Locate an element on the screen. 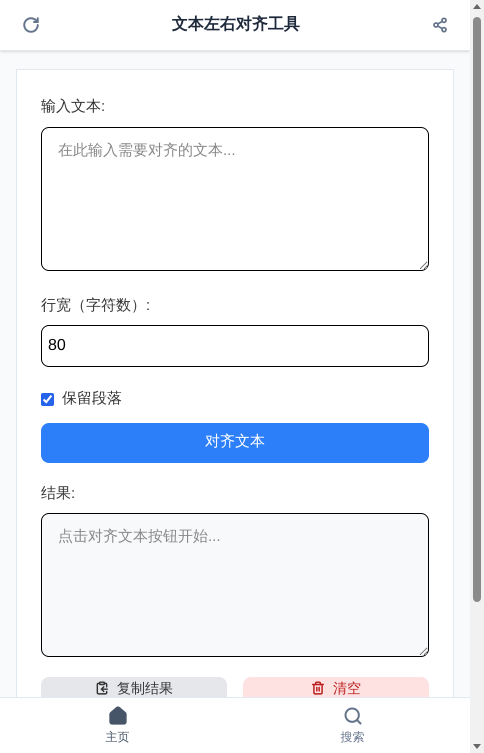  nav-item: 主页 is located at coordinates (117, 725).